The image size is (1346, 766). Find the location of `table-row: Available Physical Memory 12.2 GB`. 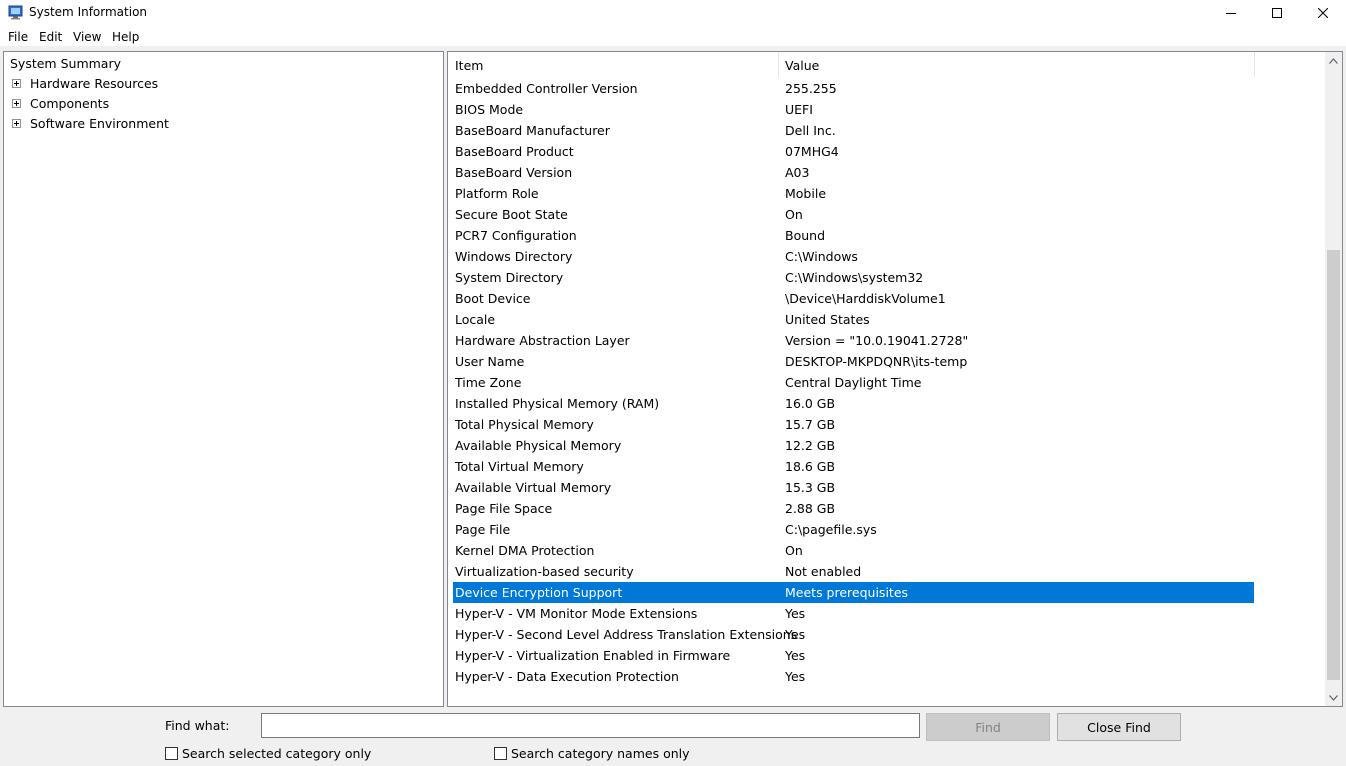

table-row: Available Physical Memory 12.2 GB is located at coordinates (853, 445).